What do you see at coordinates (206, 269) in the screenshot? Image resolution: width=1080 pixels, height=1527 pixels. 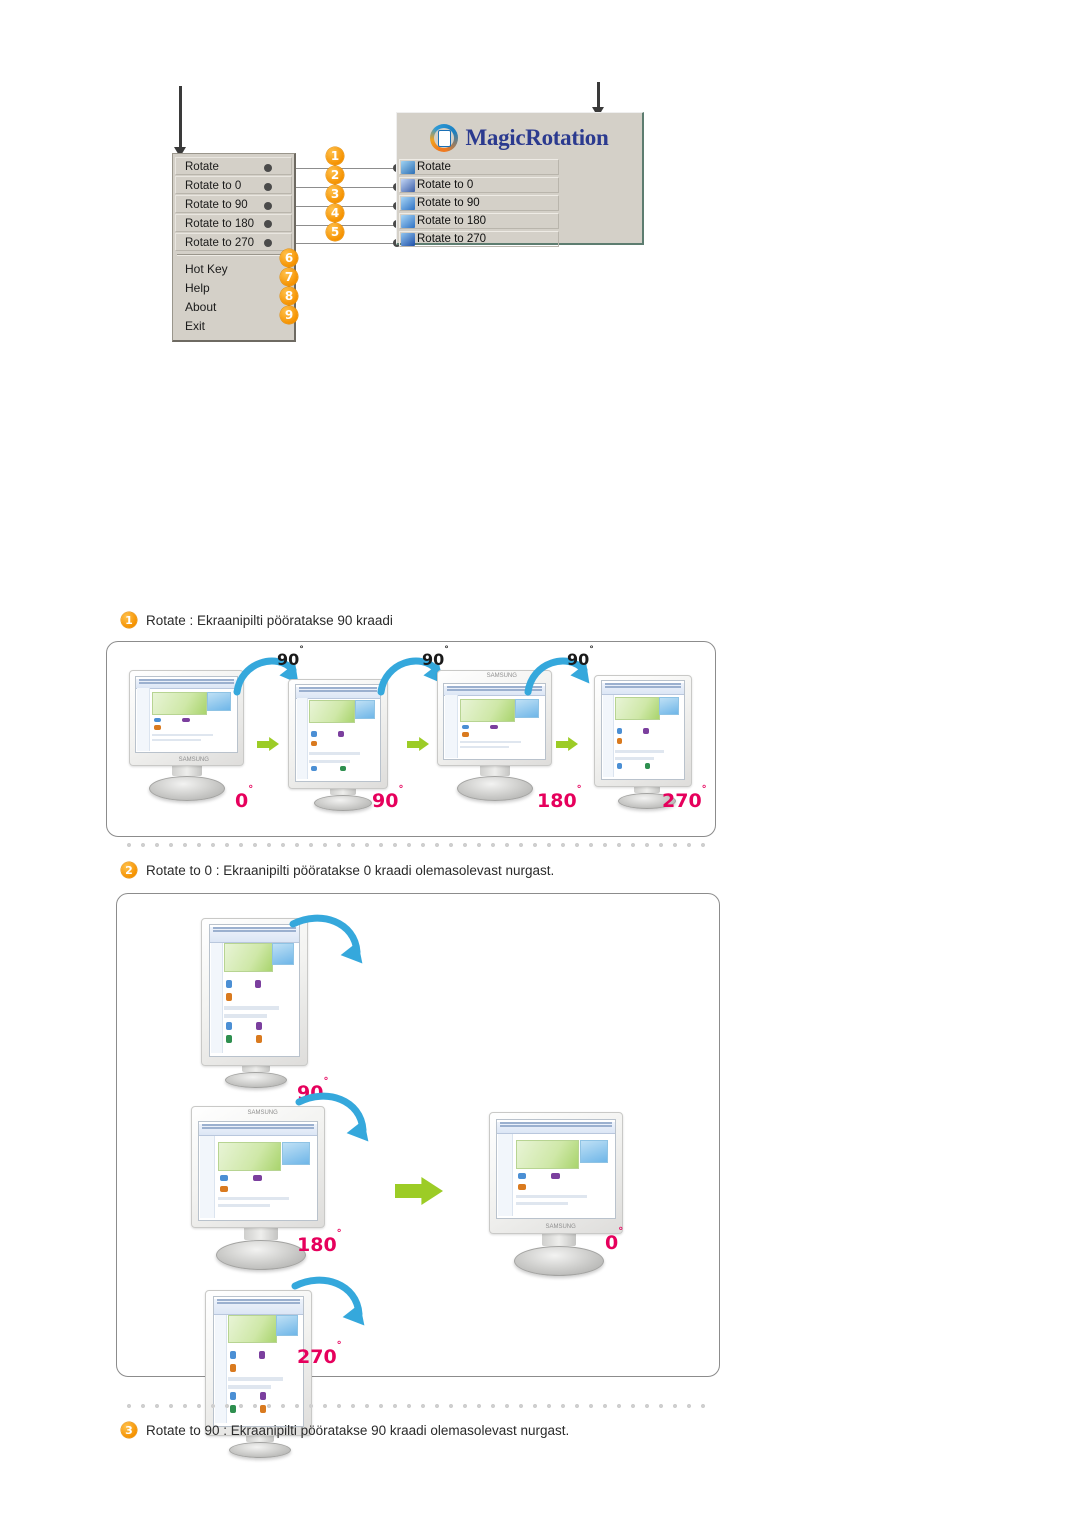 I see `menu-item-label: Hot Key` at bounding box center [206, 269].